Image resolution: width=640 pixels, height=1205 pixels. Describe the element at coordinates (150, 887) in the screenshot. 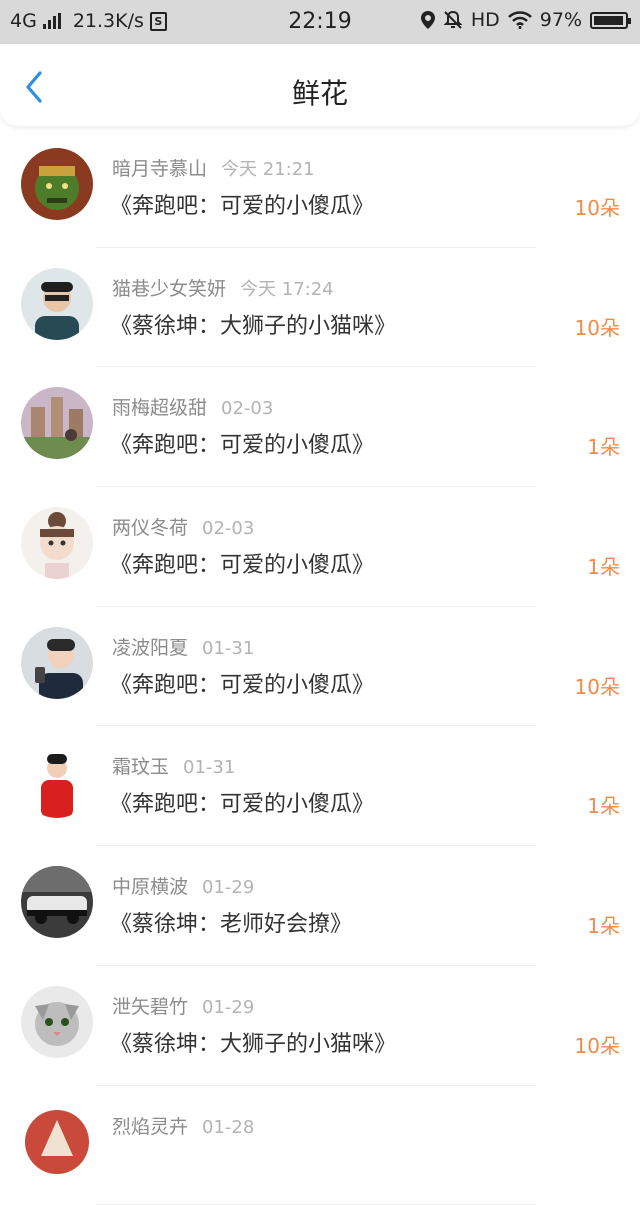

I see `sender-name: 中原横波` at that location.